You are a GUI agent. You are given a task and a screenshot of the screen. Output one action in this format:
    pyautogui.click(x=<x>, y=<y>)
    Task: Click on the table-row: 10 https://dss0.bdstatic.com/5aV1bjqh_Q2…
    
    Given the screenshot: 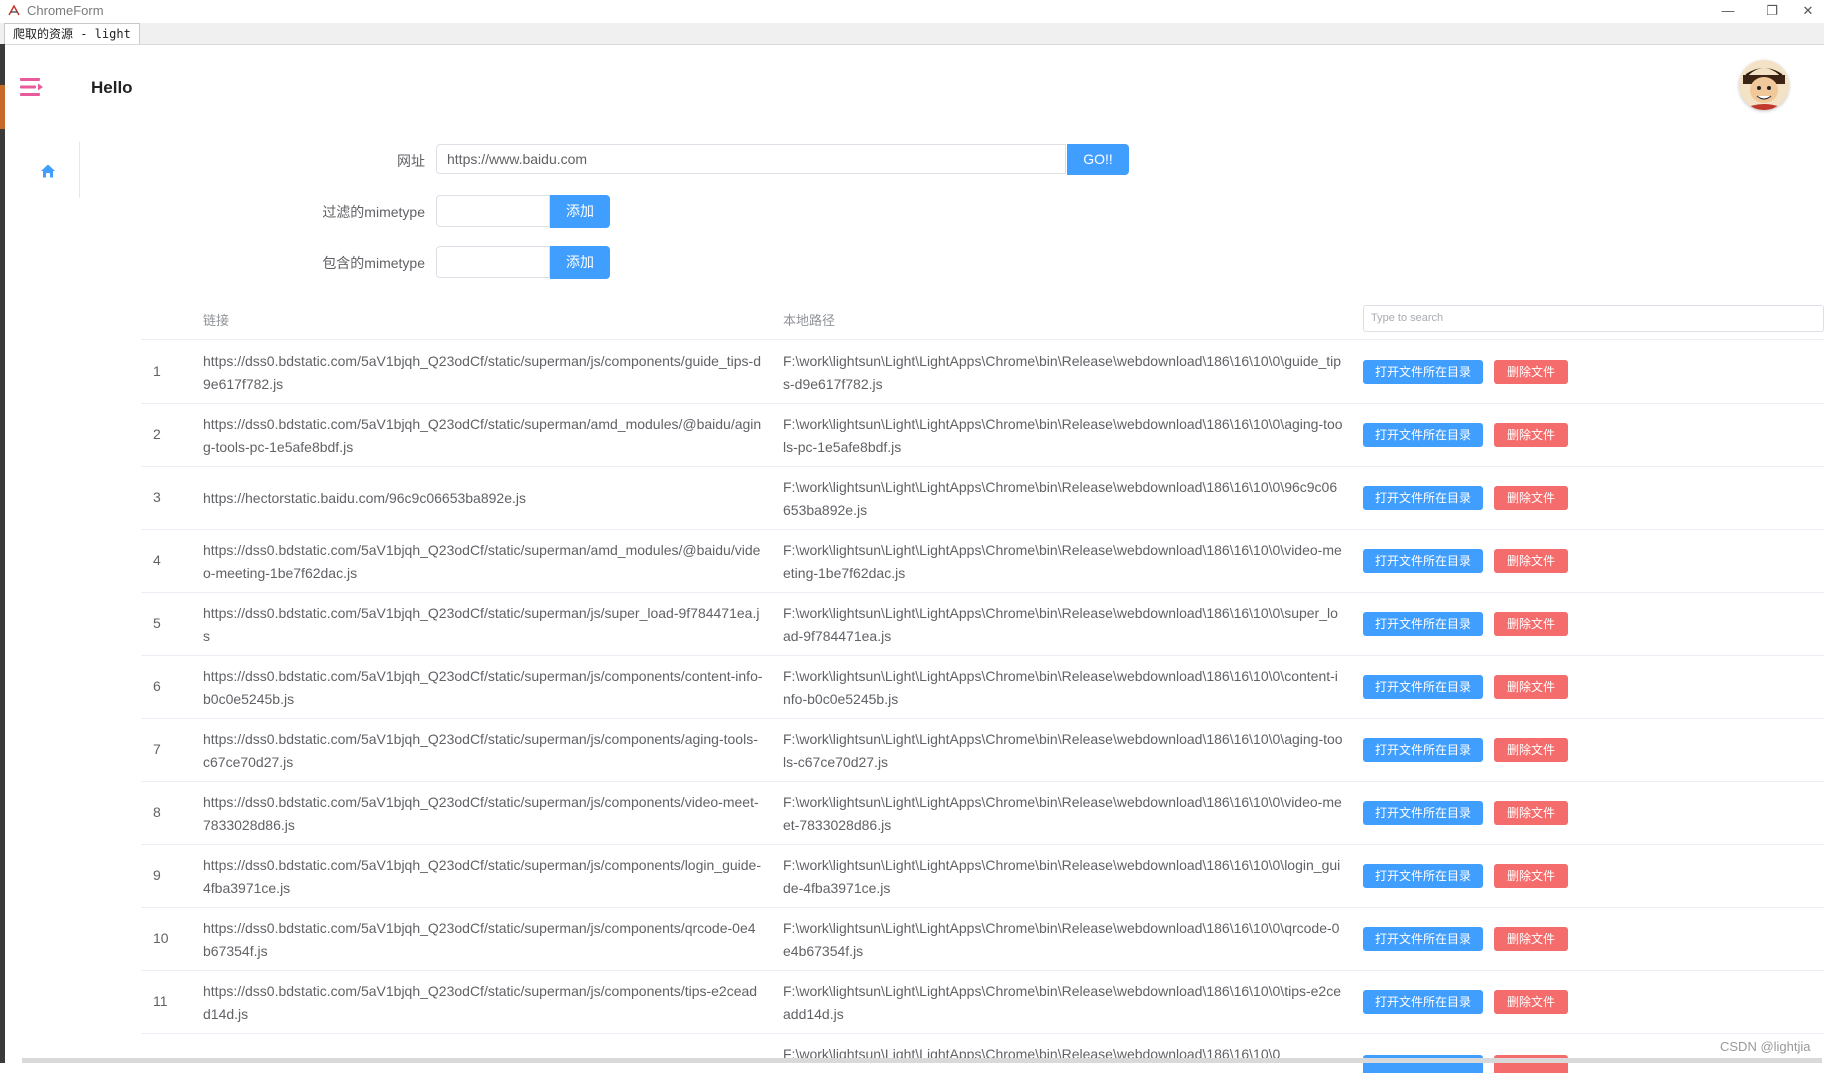 What is the action you would take?
    pyautogui.click(x=982, y=939)
    